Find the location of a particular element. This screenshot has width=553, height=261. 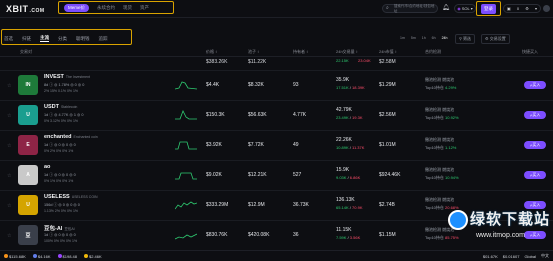

col-volume: 24h交易量 ↕ is located at coordinates (347, 52).